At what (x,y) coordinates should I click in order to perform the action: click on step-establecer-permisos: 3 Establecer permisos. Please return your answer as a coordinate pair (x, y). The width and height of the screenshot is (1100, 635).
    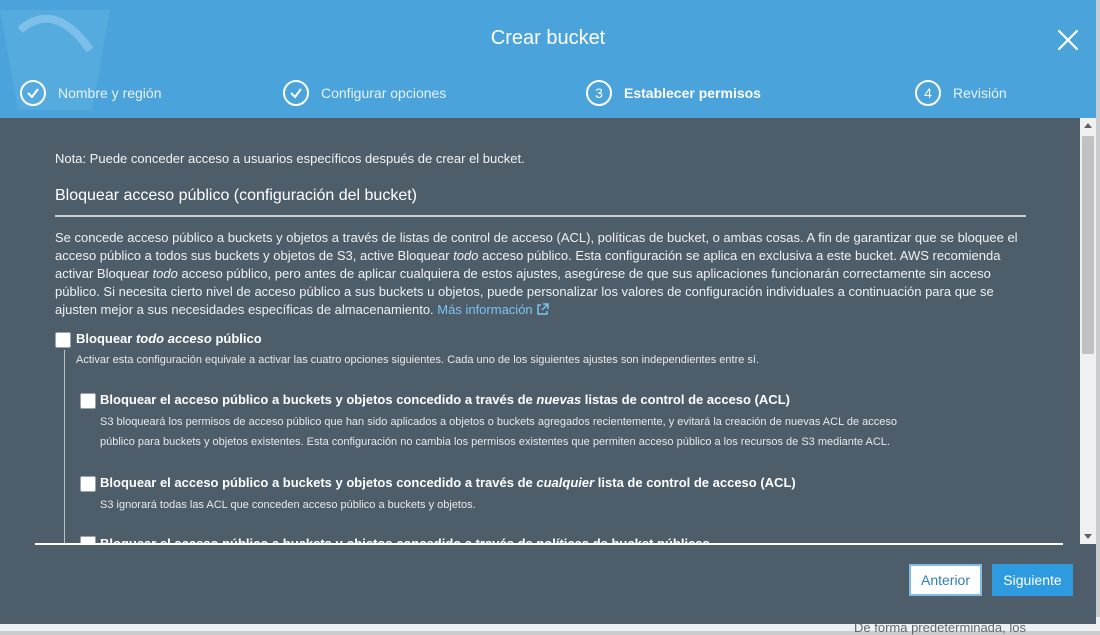
    Looking at the image, I should click on (673, 93).